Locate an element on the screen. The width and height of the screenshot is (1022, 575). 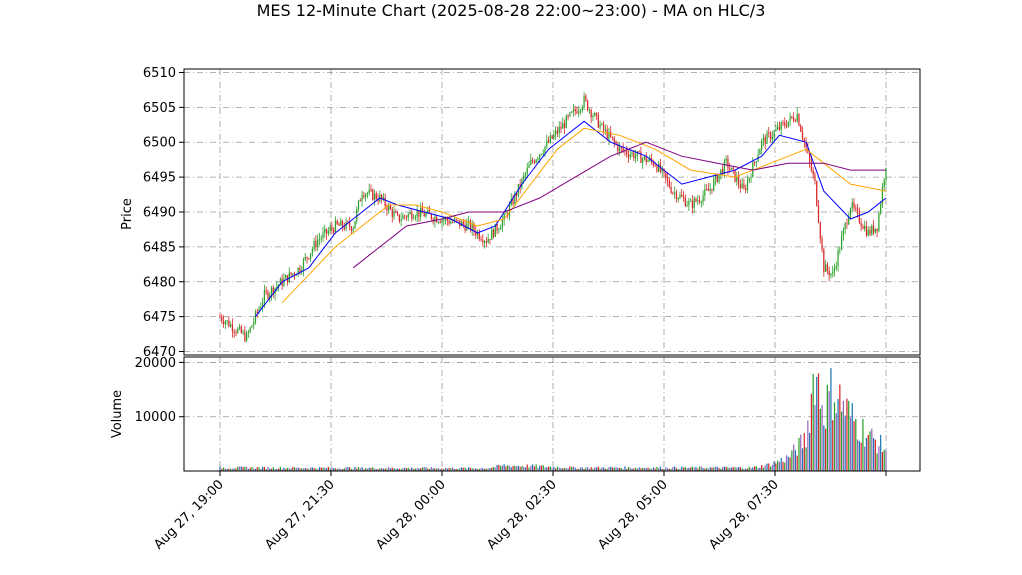
time-tick-label: Aug 28, 07:30 is located at coordinates (744, 515).